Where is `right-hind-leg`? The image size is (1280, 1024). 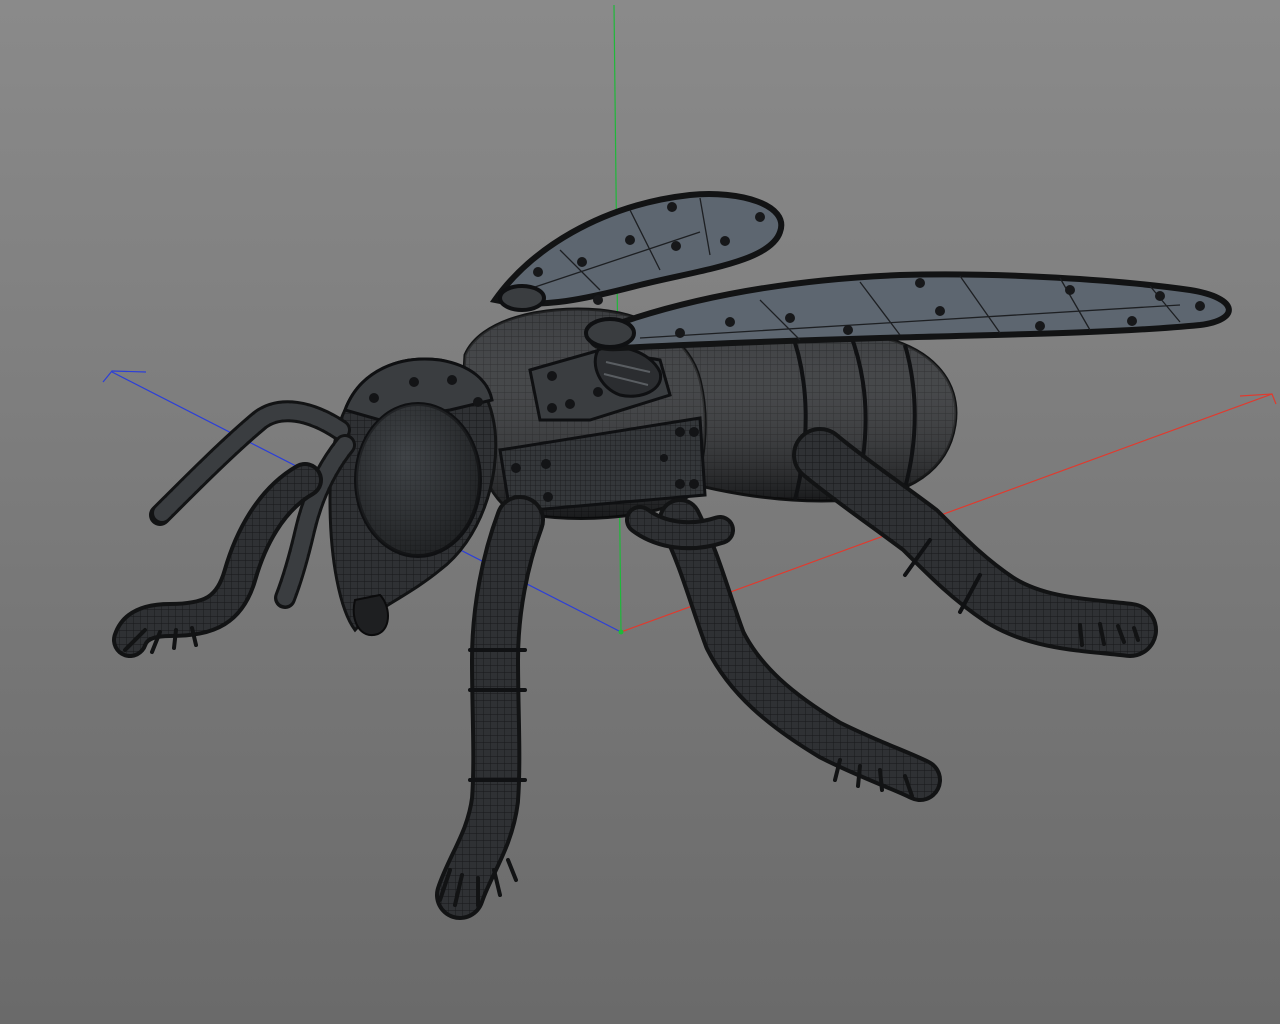 right-hind-leg is located at coordinates (975, 542).